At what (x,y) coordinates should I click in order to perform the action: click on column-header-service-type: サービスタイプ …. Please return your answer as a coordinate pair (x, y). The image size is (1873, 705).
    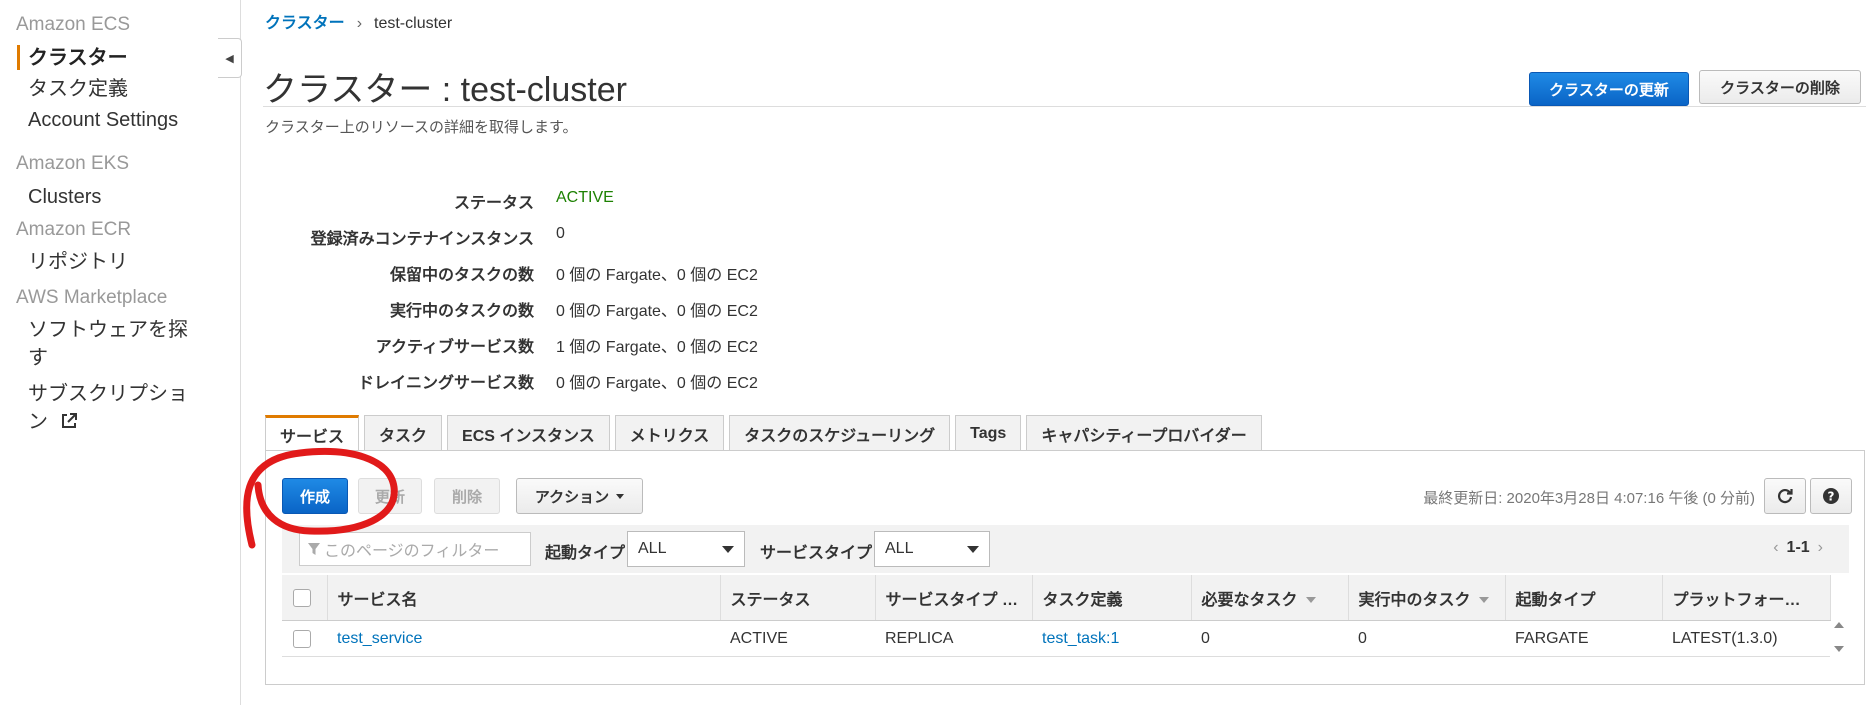
    Looking at the image, I should click on (954, 598).